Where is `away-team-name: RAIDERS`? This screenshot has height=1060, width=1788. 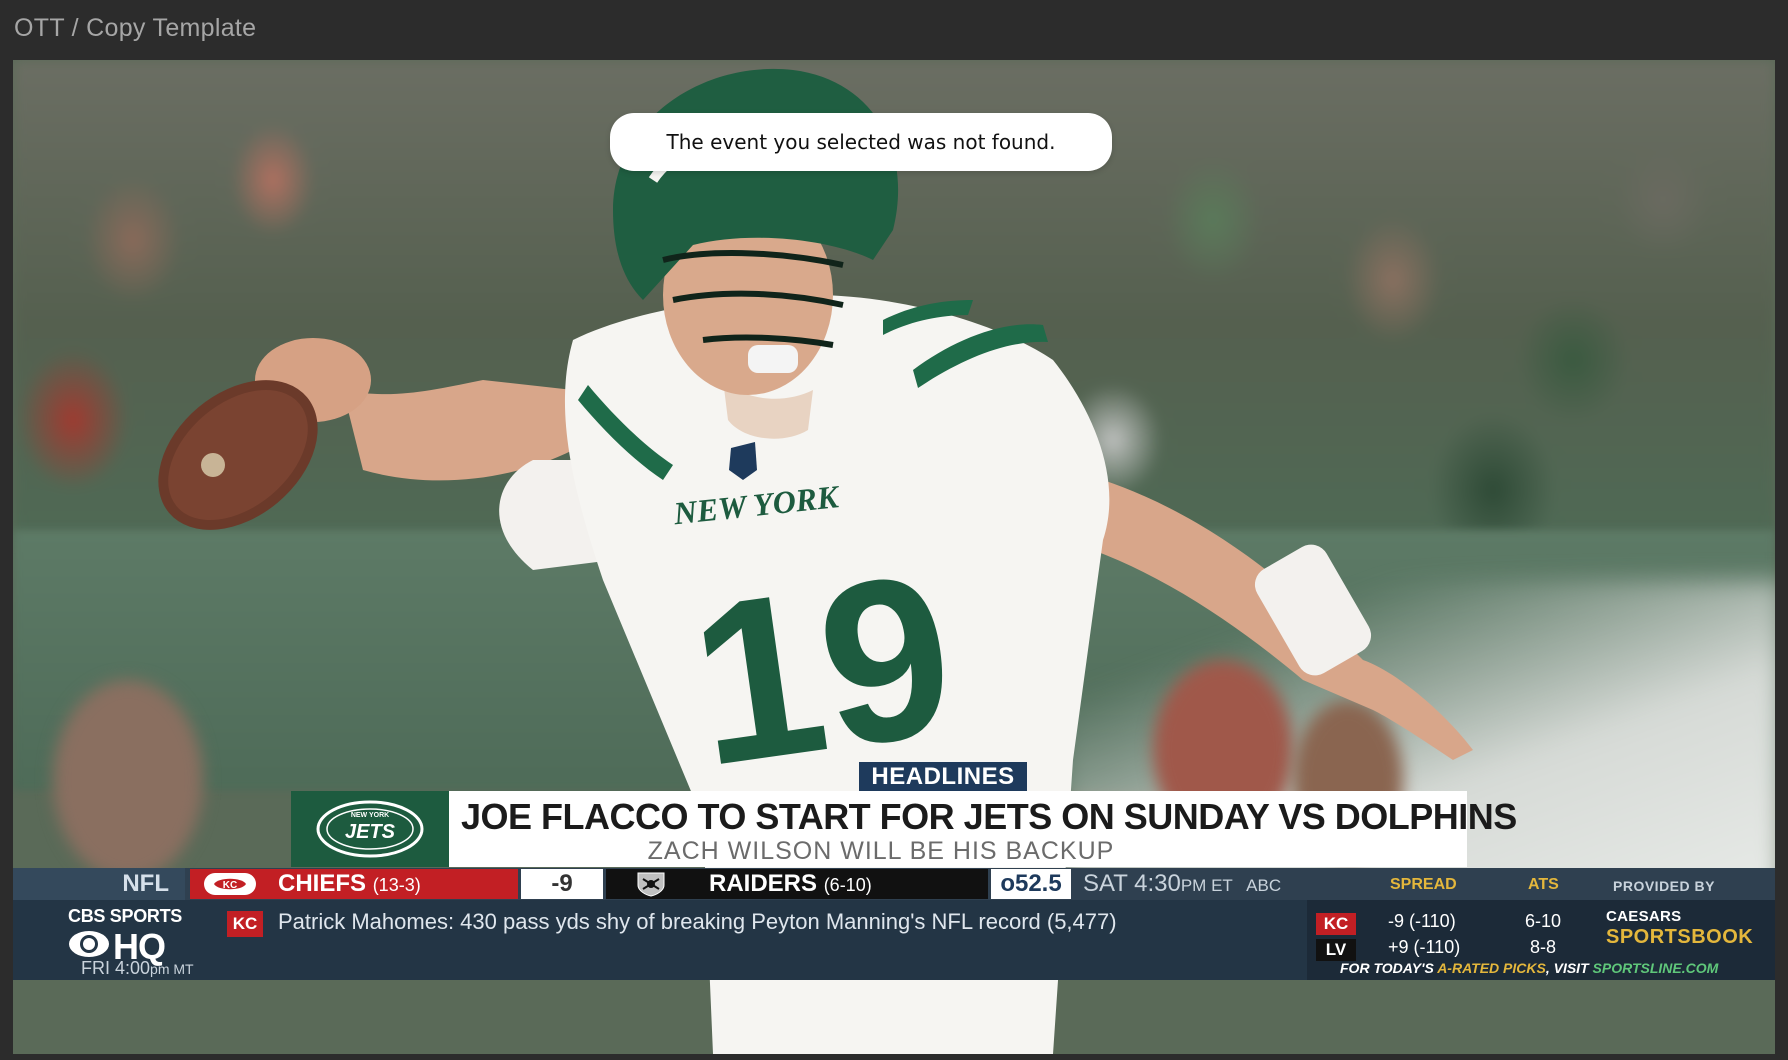 away-team-name: RAIDERS is located at coordinates (763, 883).